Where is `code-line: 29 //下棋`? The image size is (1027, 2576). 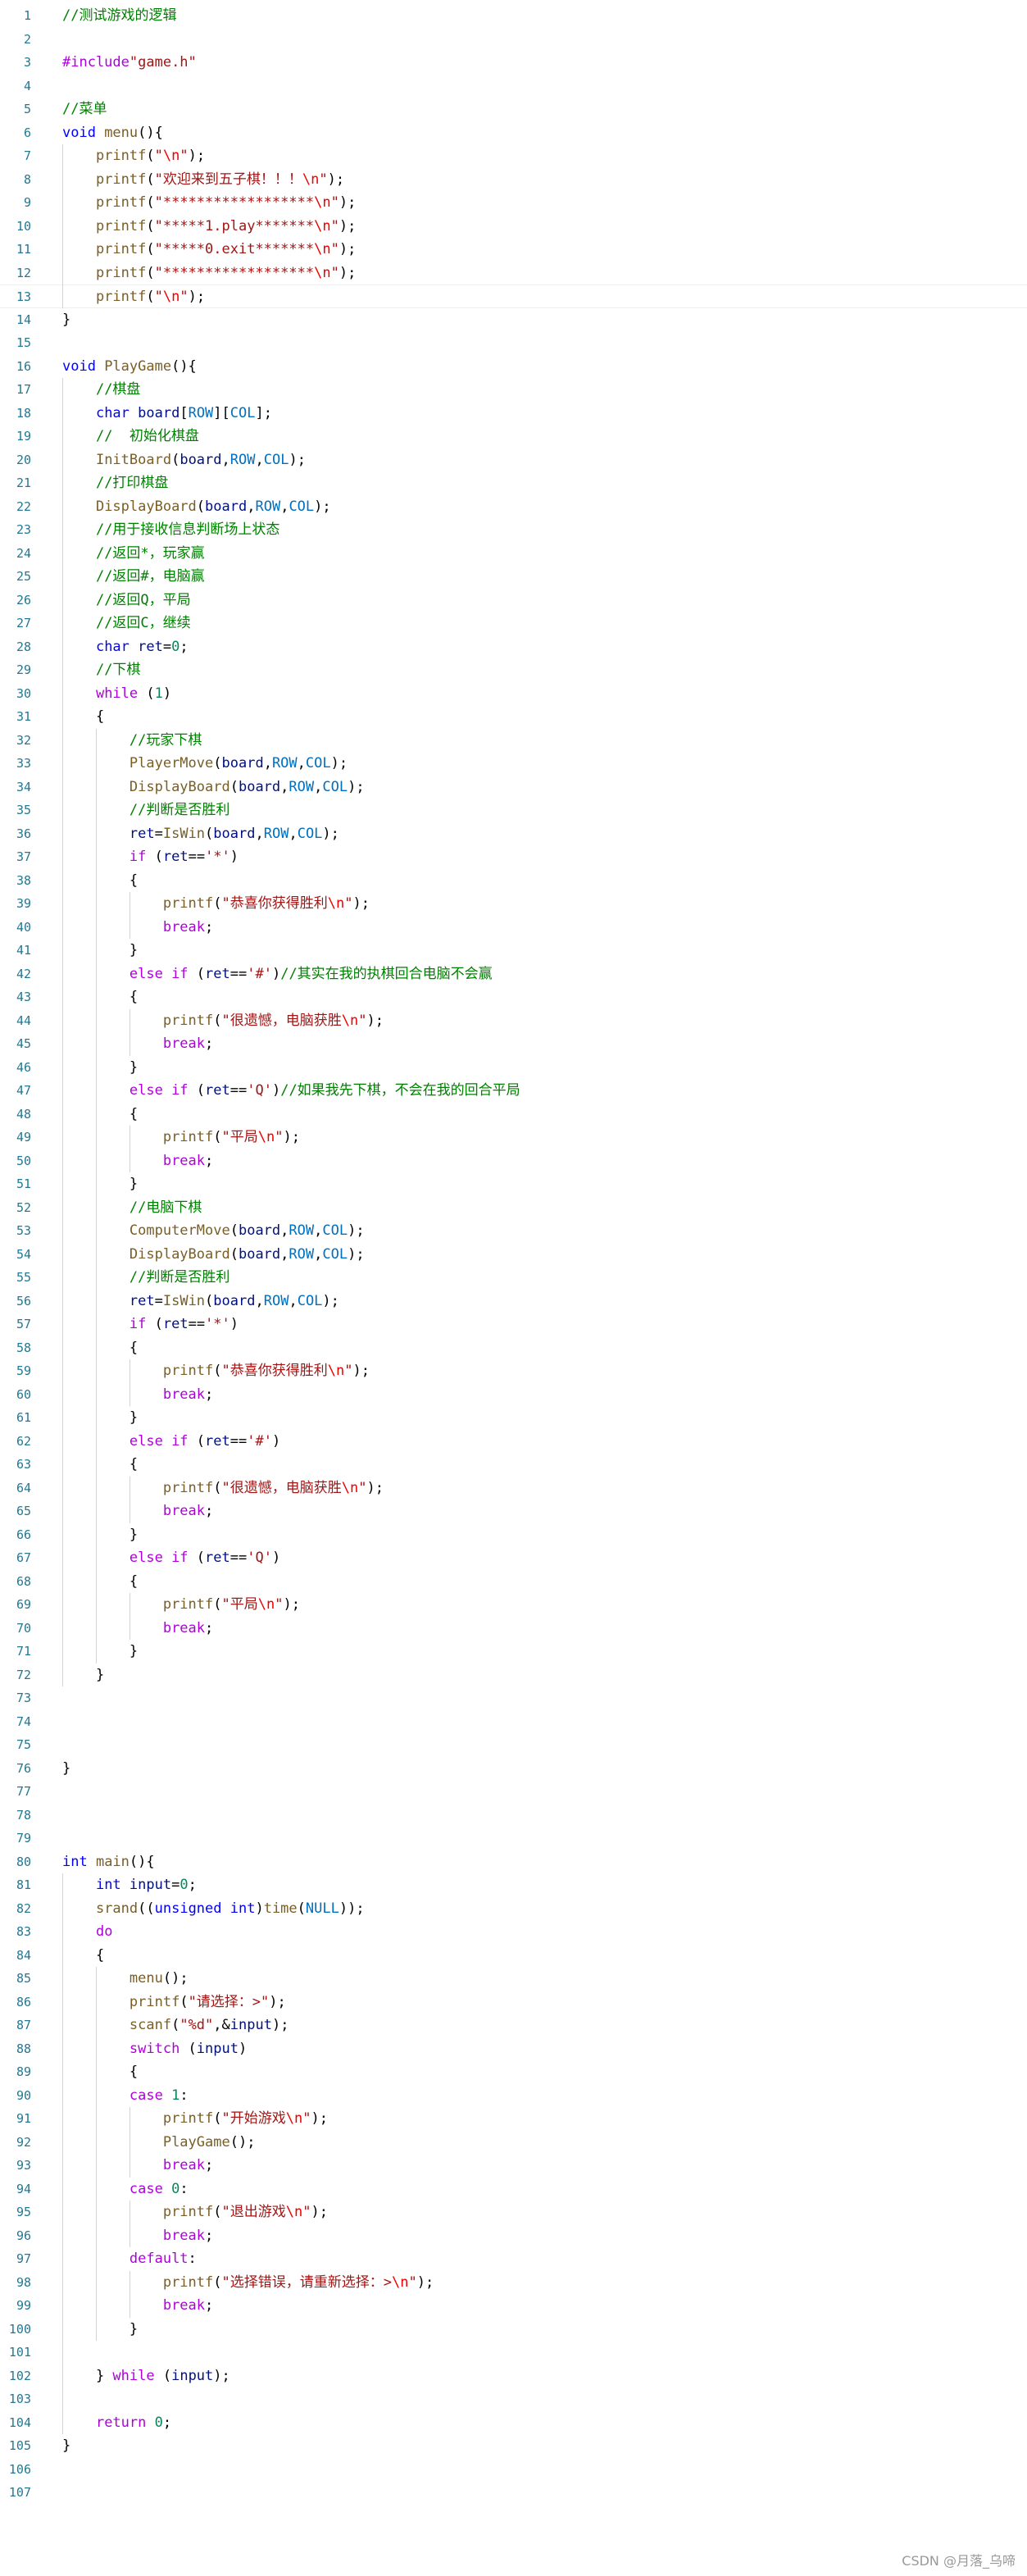 code-line: 29 //下棋 is located at coordinates (513, 670).